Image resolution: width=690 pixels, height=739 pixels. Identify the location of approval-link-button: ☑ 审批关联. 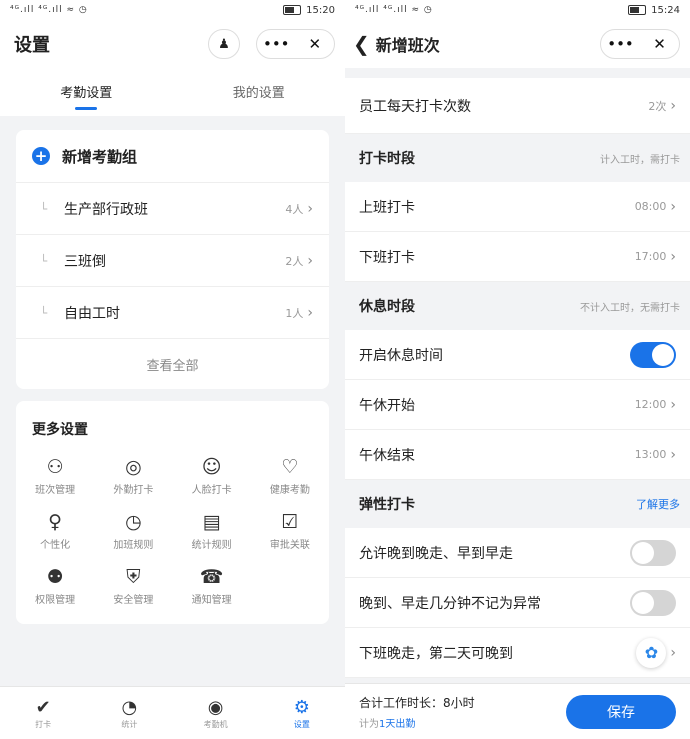
(290, 529).